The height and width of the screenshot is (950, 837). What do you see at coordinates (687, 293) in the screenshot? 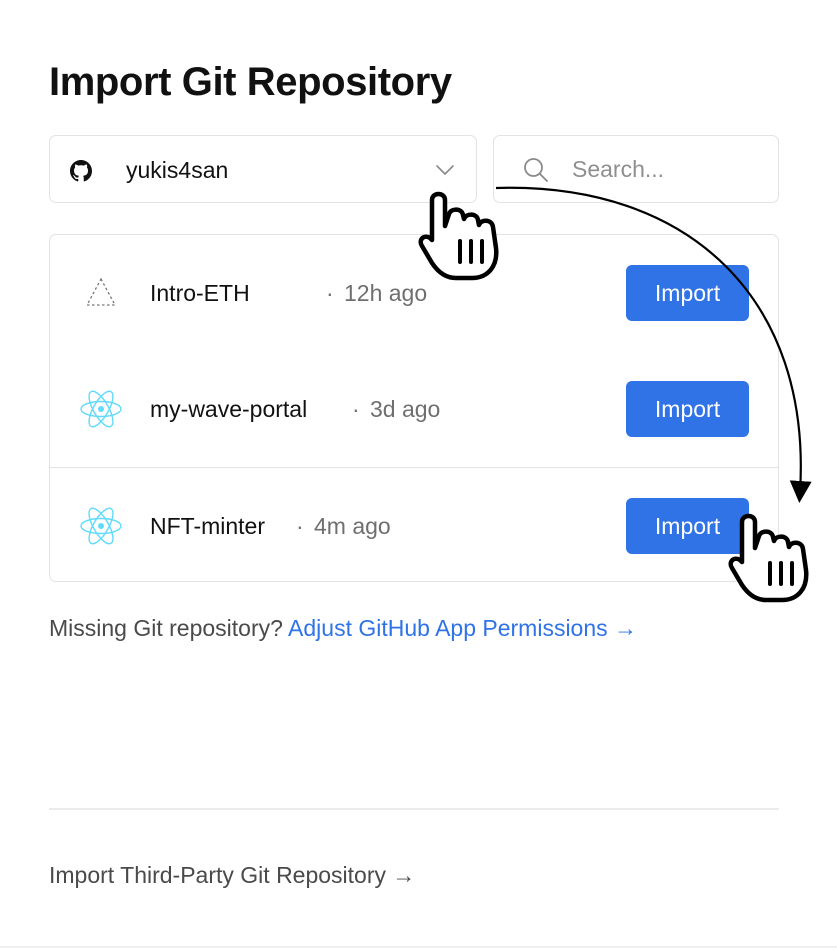
I see `import-button-intro-eth: Import` at bounding box center [687, 293].